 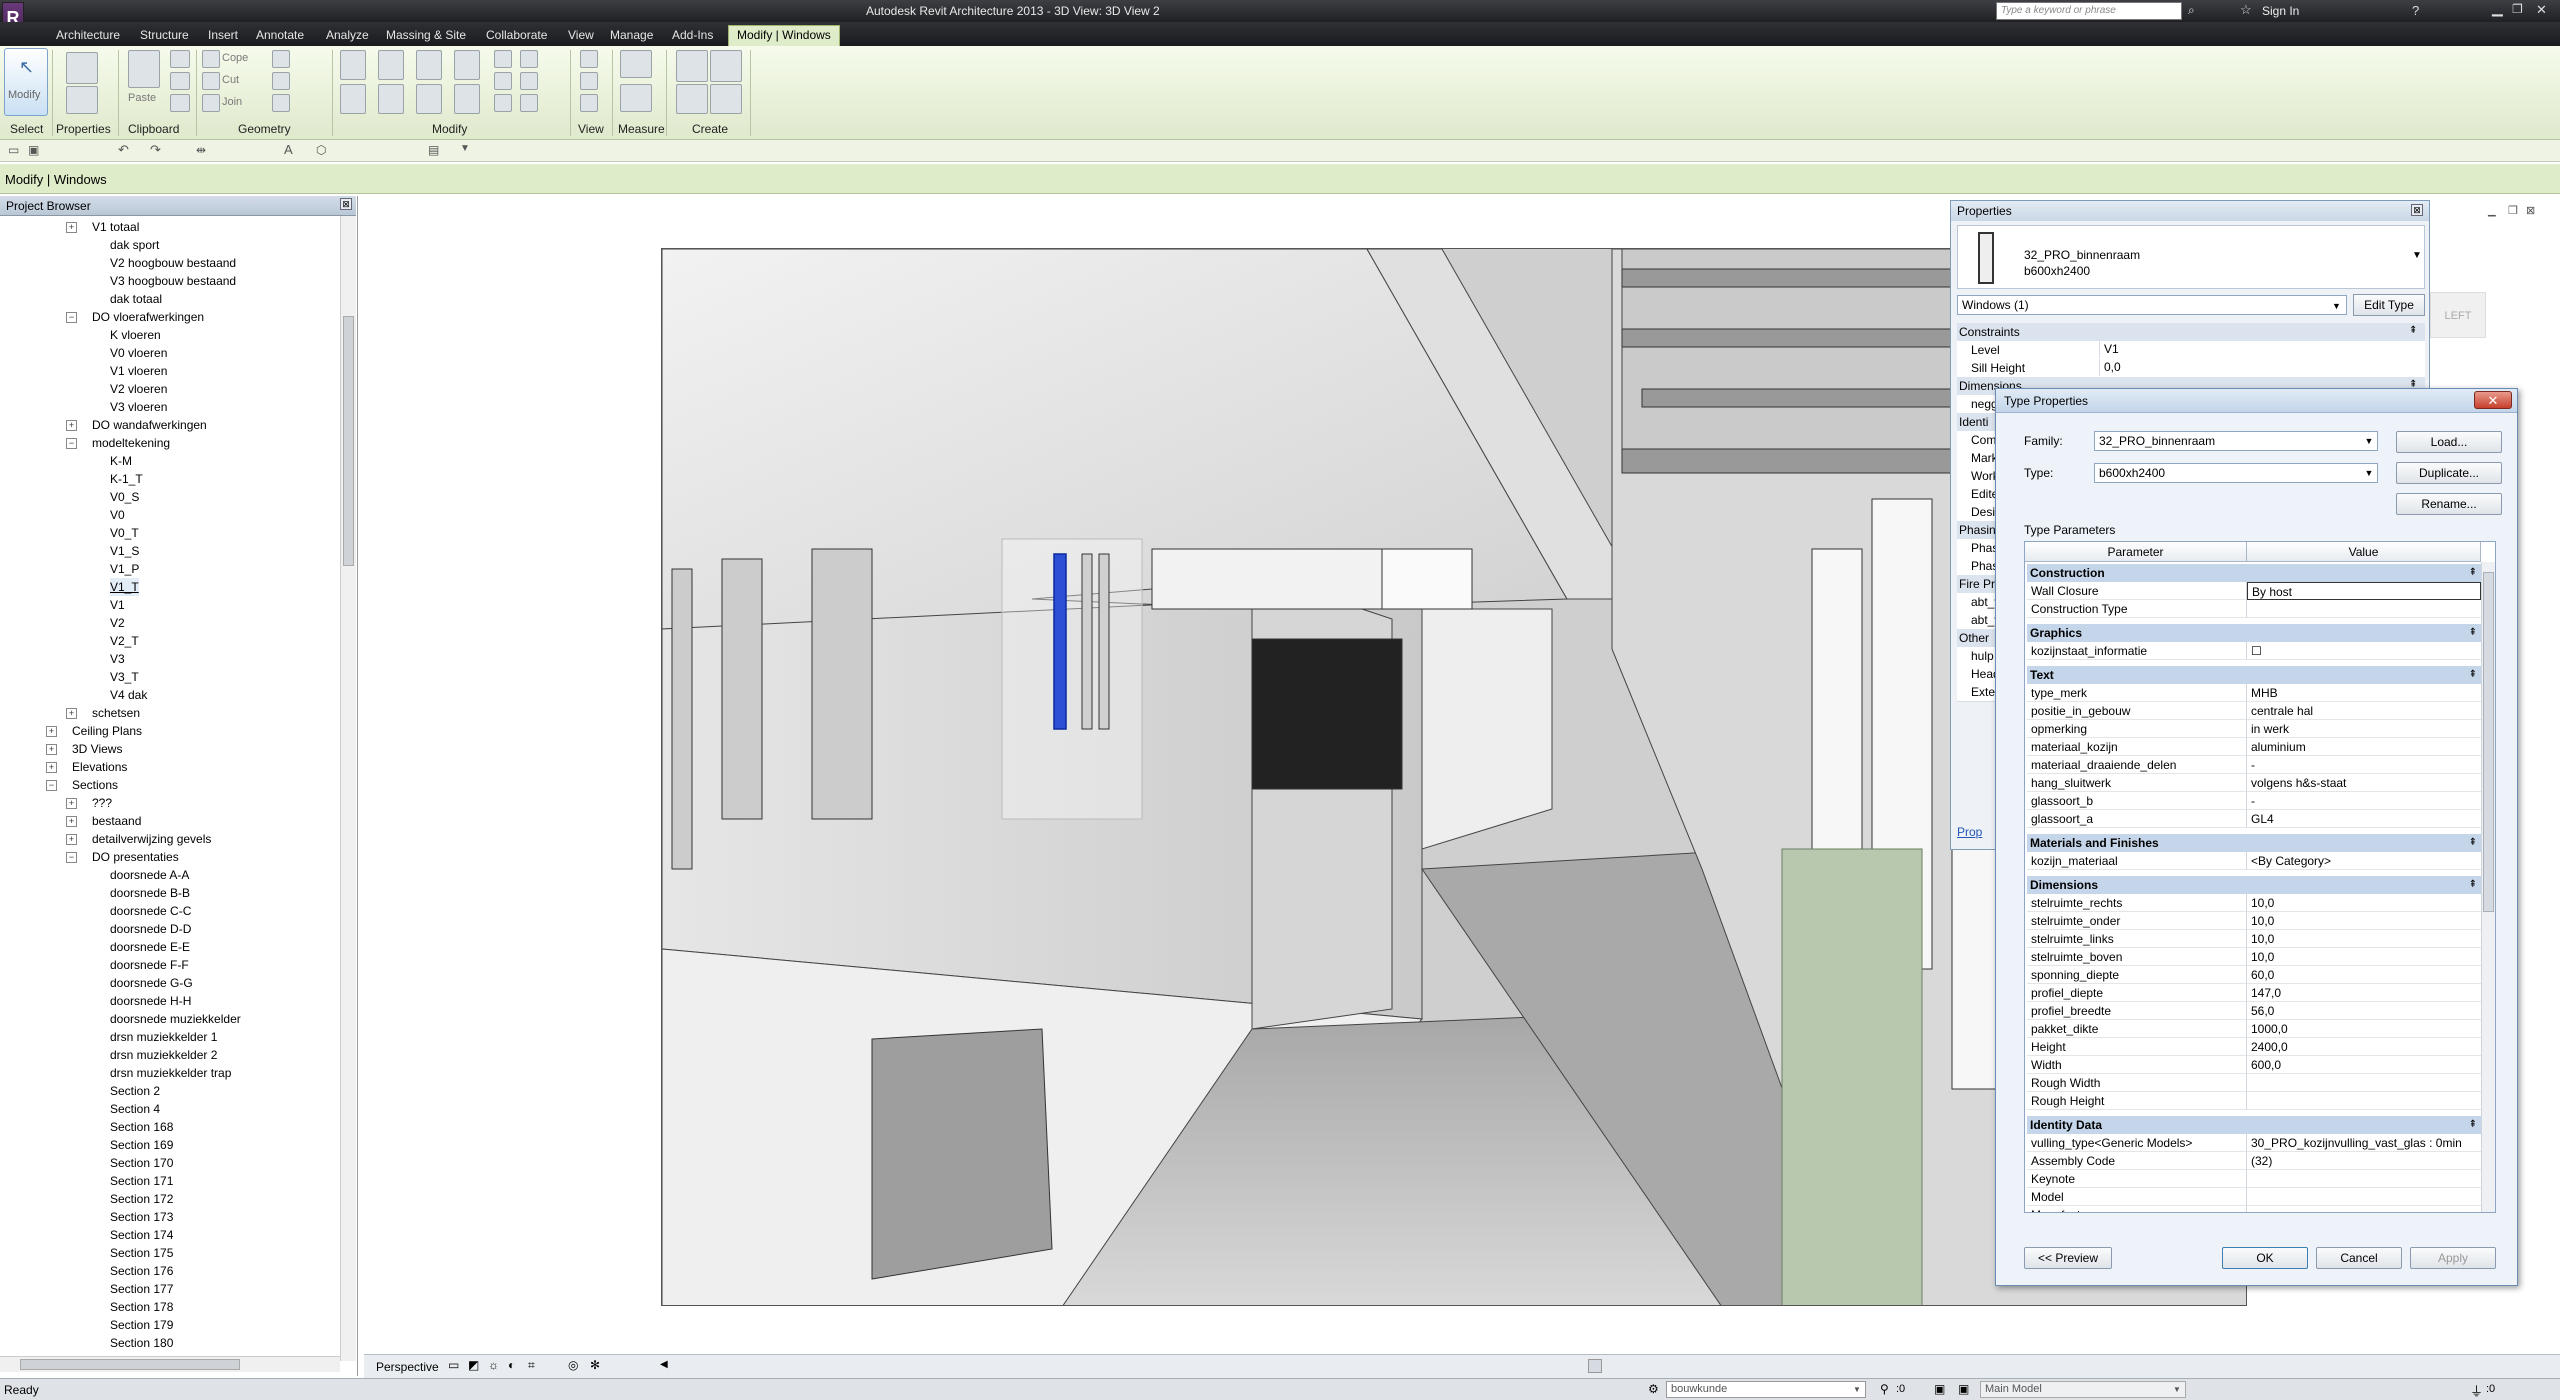 I want to click on visual-style-icon: ◩, so click(x=473, y=1365).